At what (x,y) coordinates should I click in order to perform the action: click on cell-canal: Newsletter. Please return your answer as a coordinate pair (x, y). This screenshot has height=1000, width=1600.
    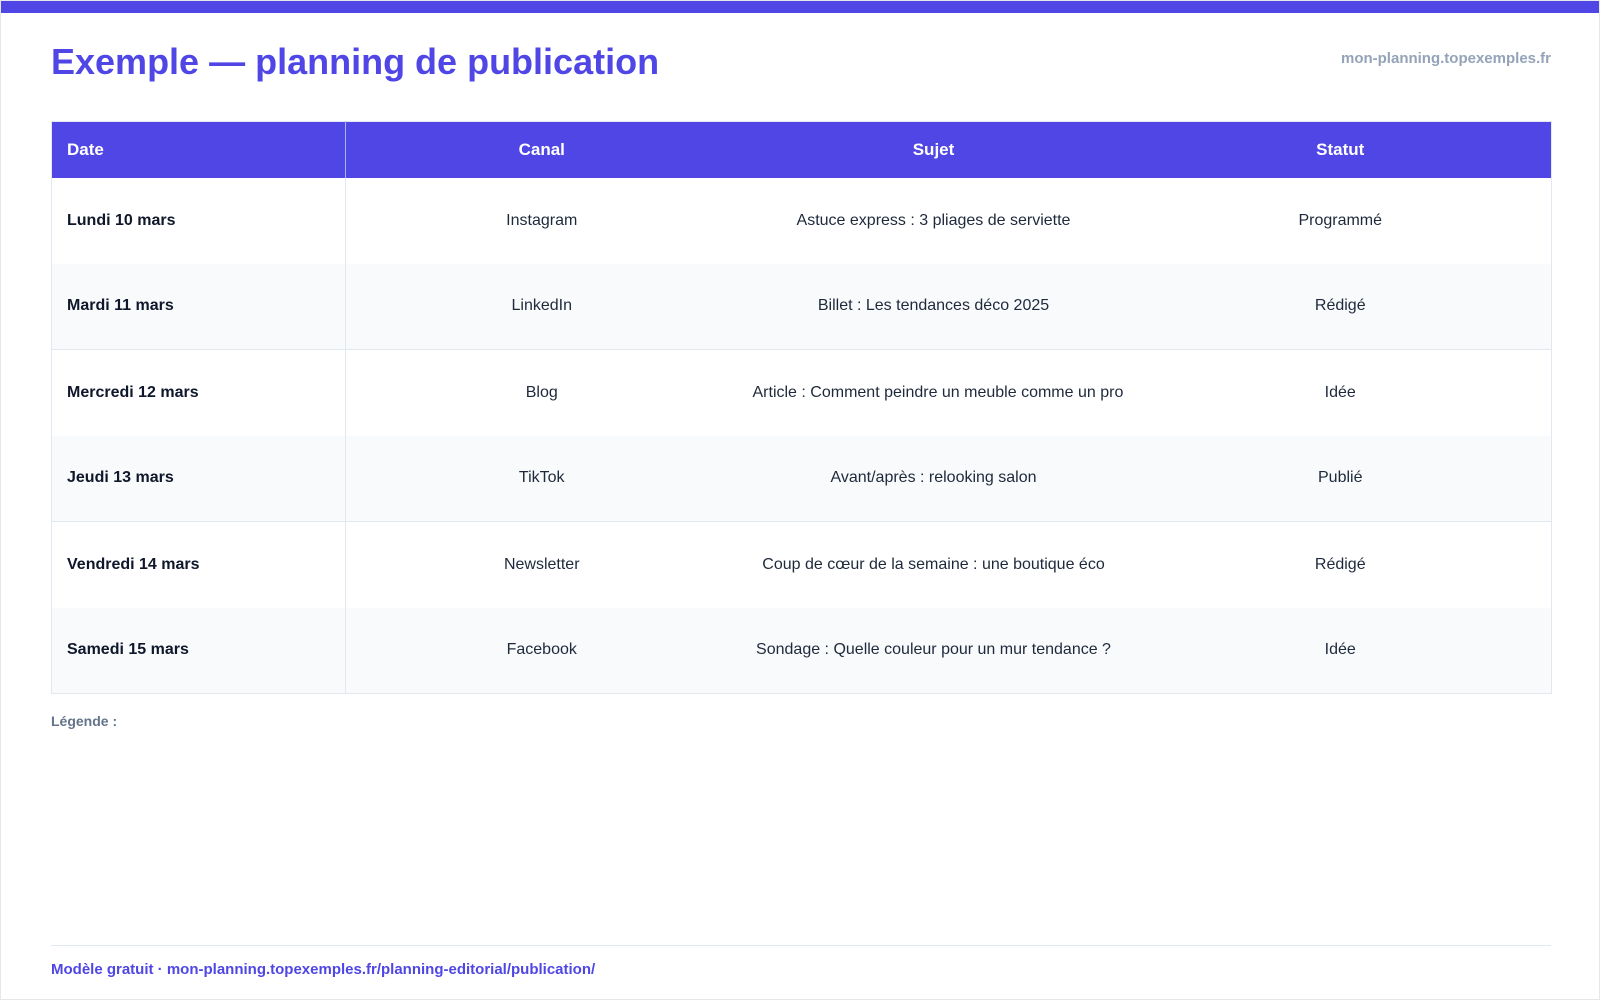
    Looking at the image, I should click on (541, 564).